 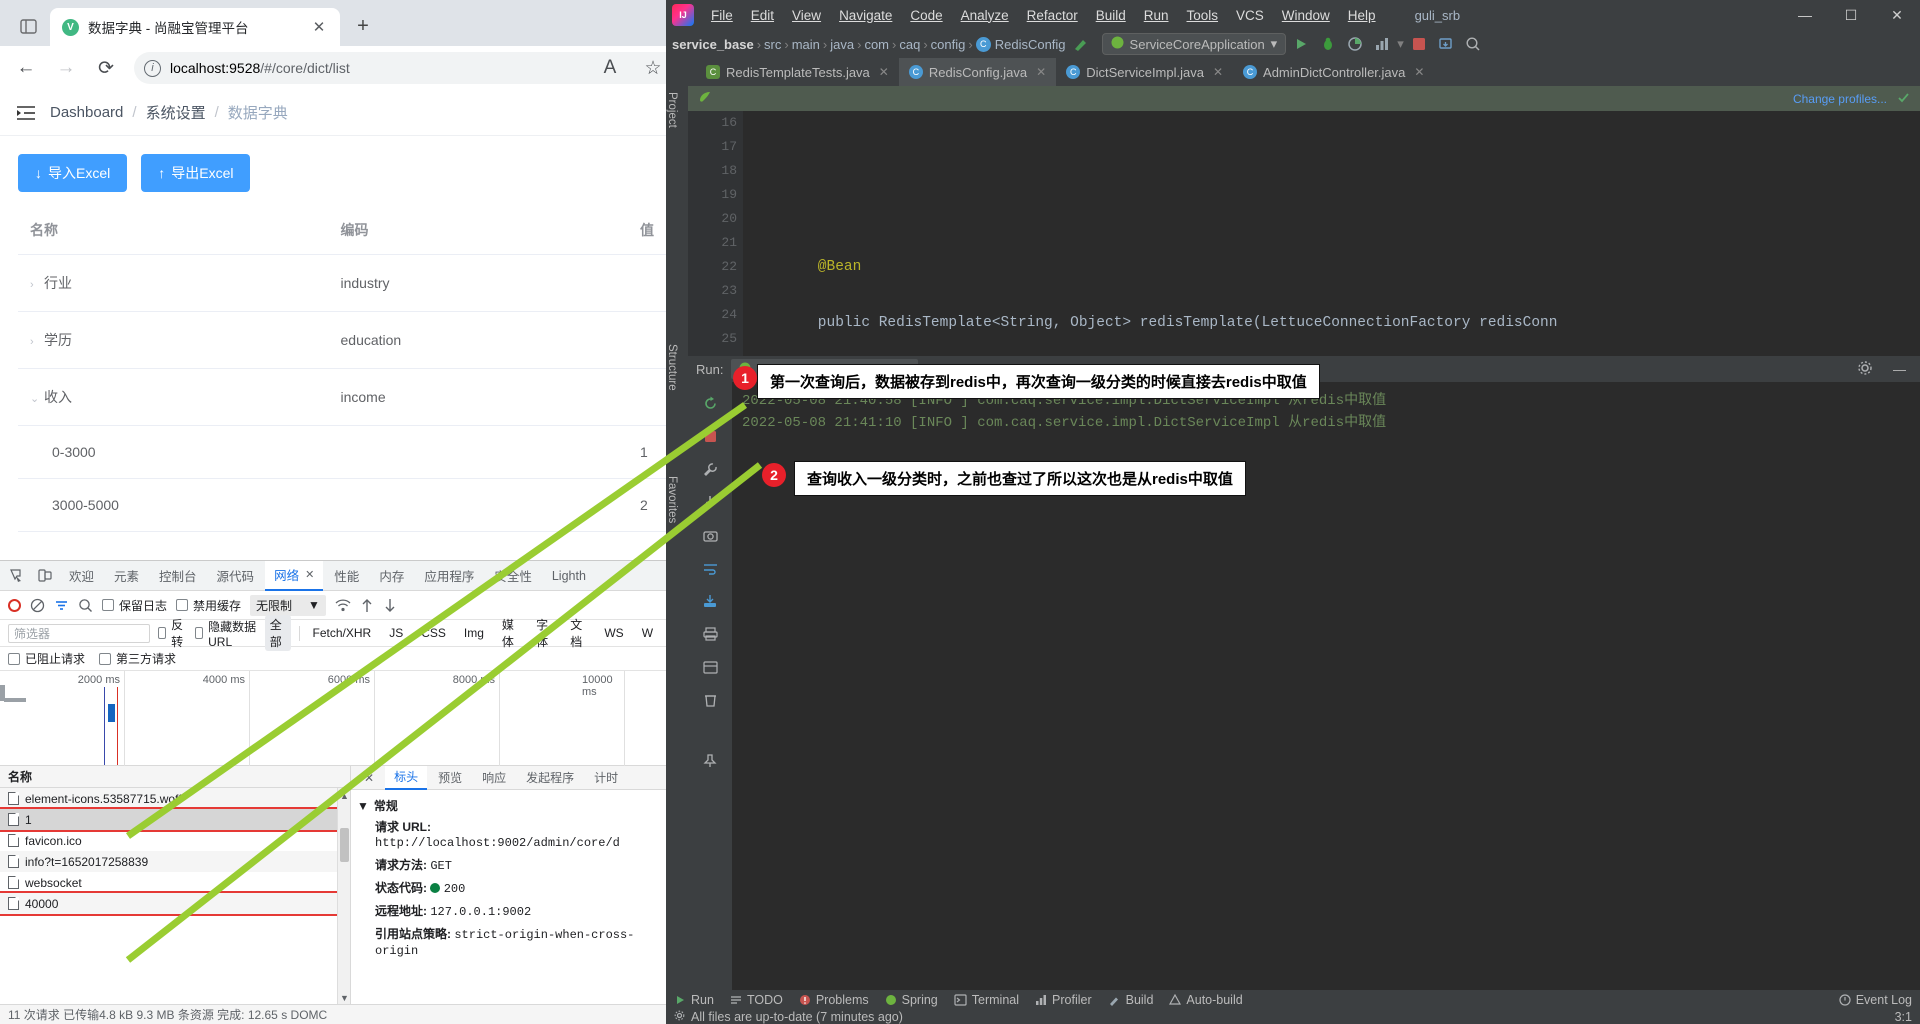 I want to click on cell-name: › 行业, so click(x=173, y=283).